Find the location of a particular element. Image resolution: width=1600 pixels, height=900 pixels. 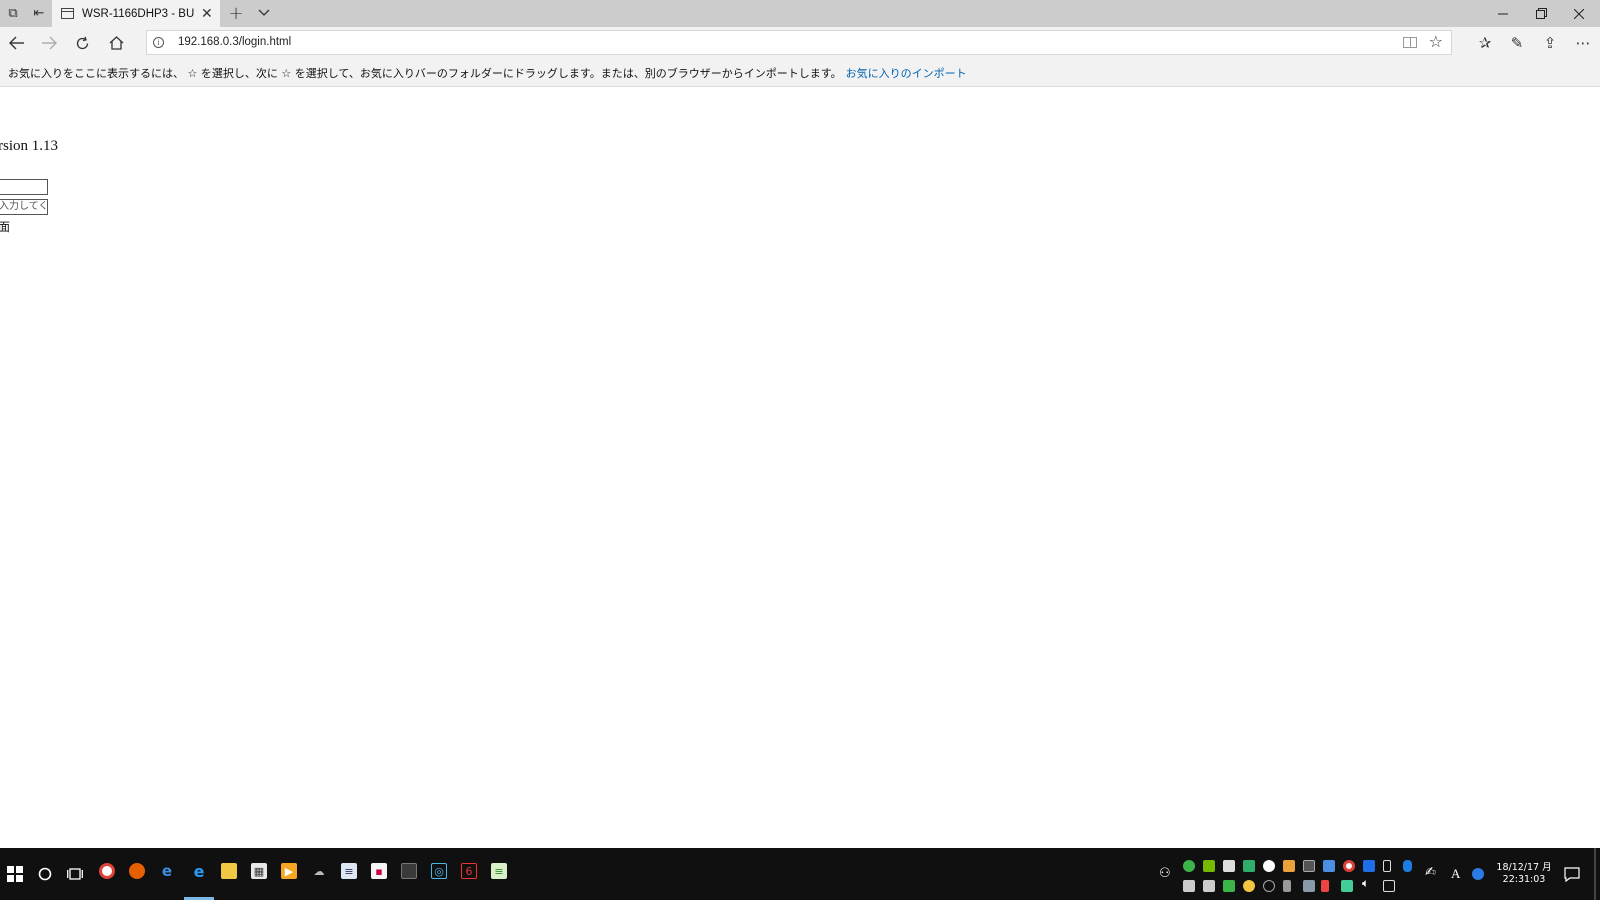

start-windows-icon is located at coordinates (15, 874).